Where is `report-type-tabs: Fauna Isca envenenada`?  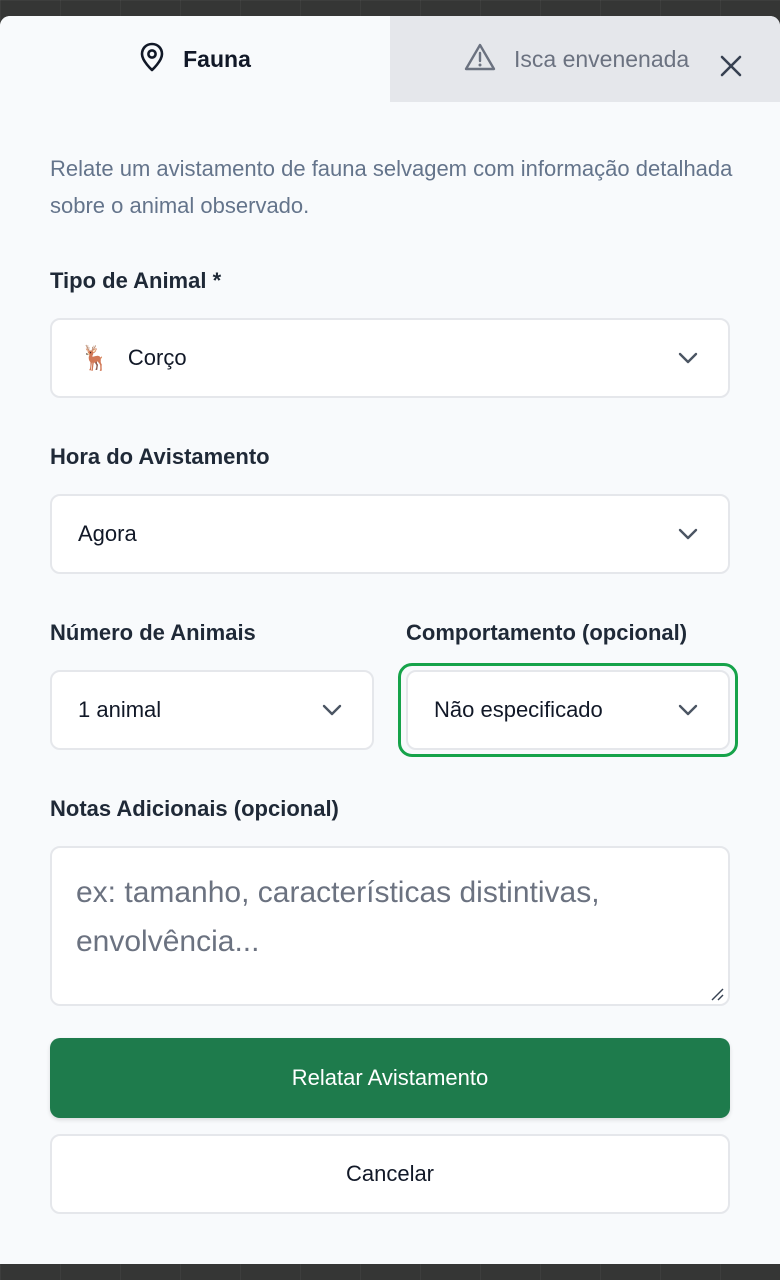 report-type-tabs: Fauna Isca envenenada is located at coordinates (390, 59).